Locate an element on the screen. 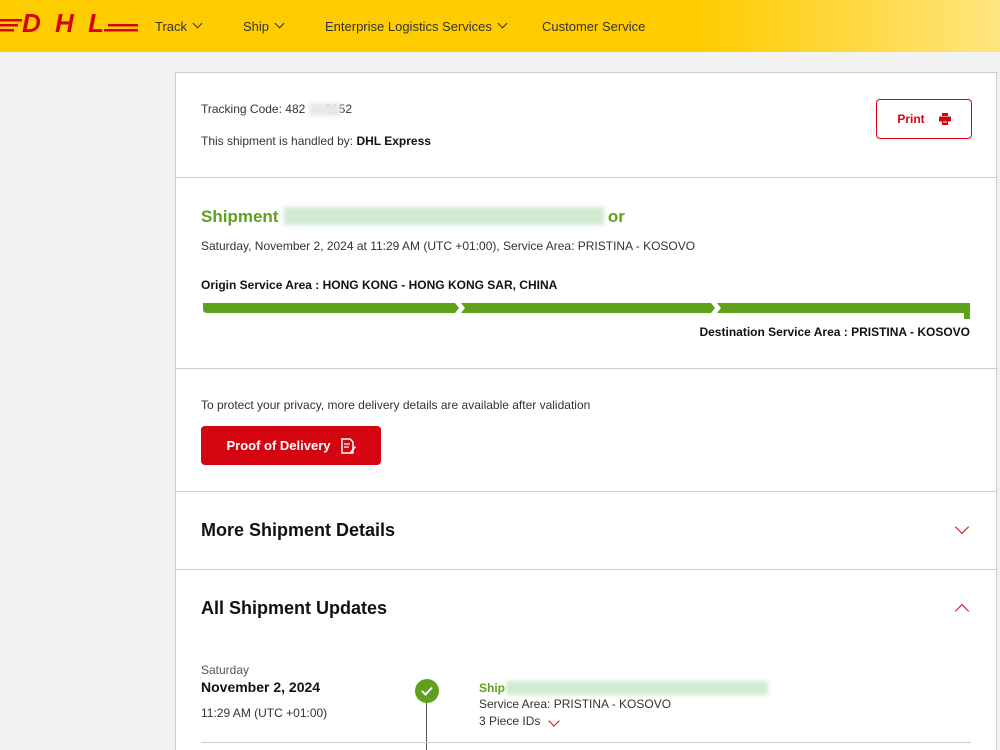 The width and height of the screenshot is (1000, 750). origin-value: HONG KONG - HONG KONG SAR, CHINA is located at coordinates (440, 285).